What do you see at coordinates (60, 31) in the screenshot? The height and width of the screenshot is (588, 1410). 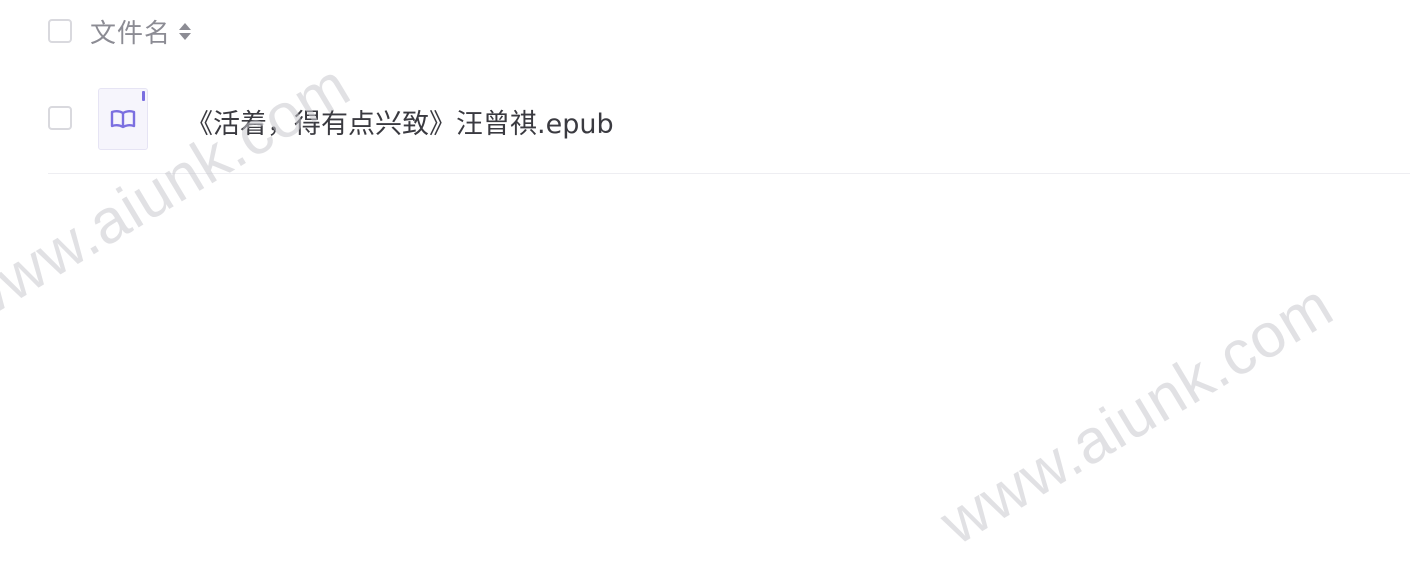 I see `select-all-checkbox` at bounding box center [60, 31].